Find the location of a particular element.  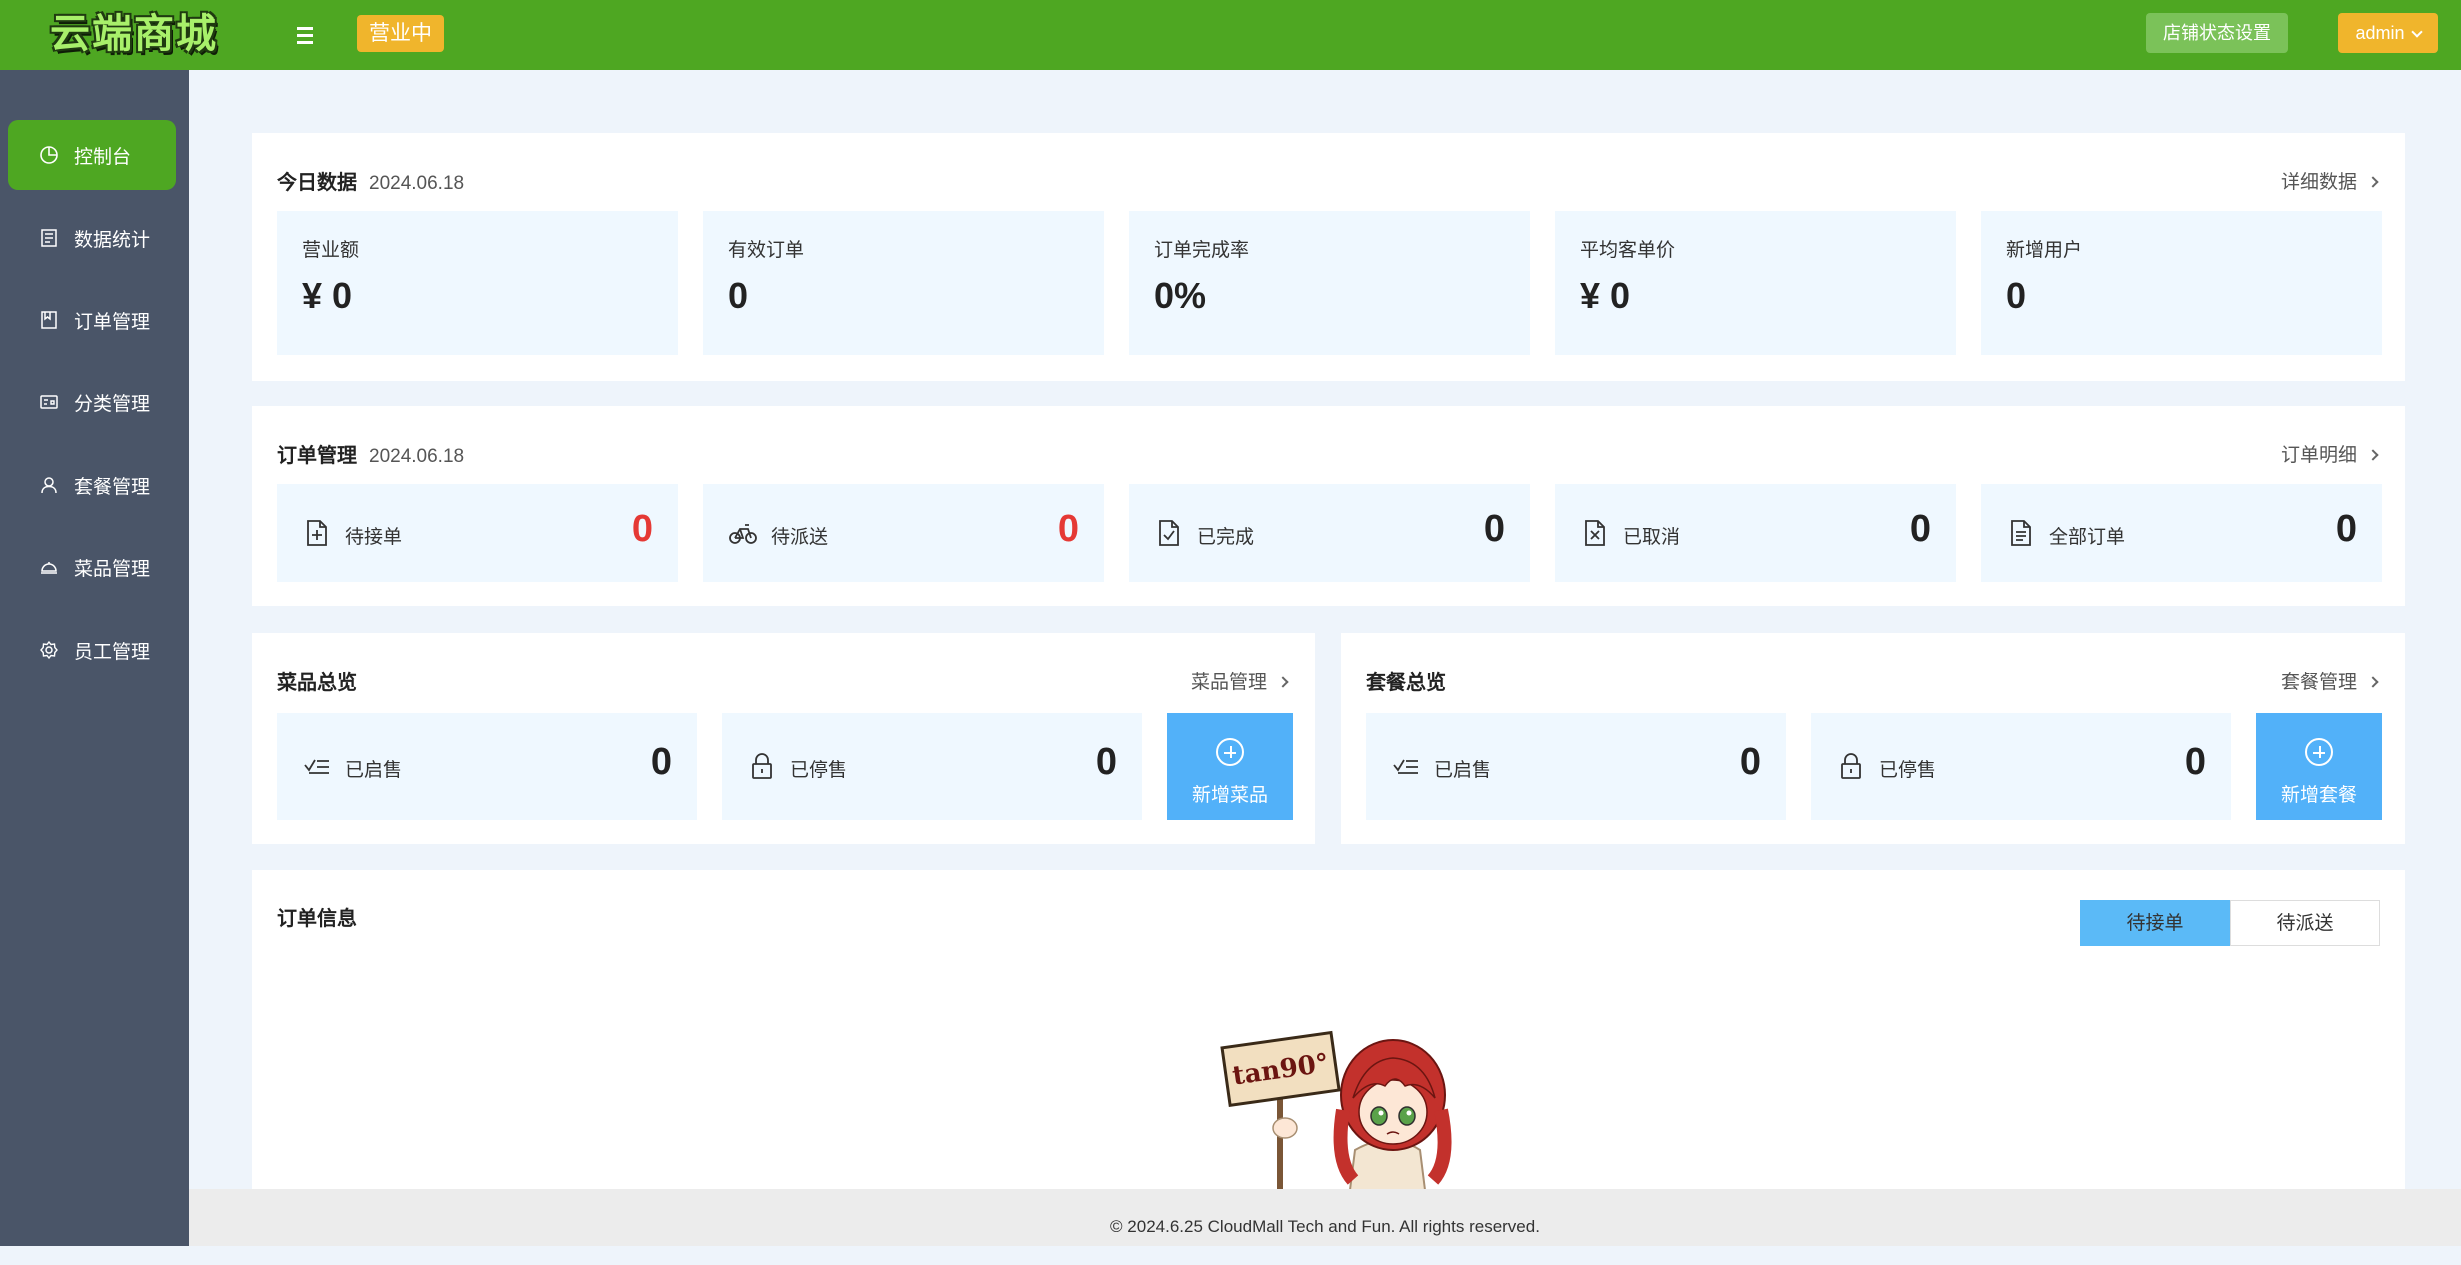

order-info-tabs: 待接单 待派送 is located at coordinates (2230, 923).